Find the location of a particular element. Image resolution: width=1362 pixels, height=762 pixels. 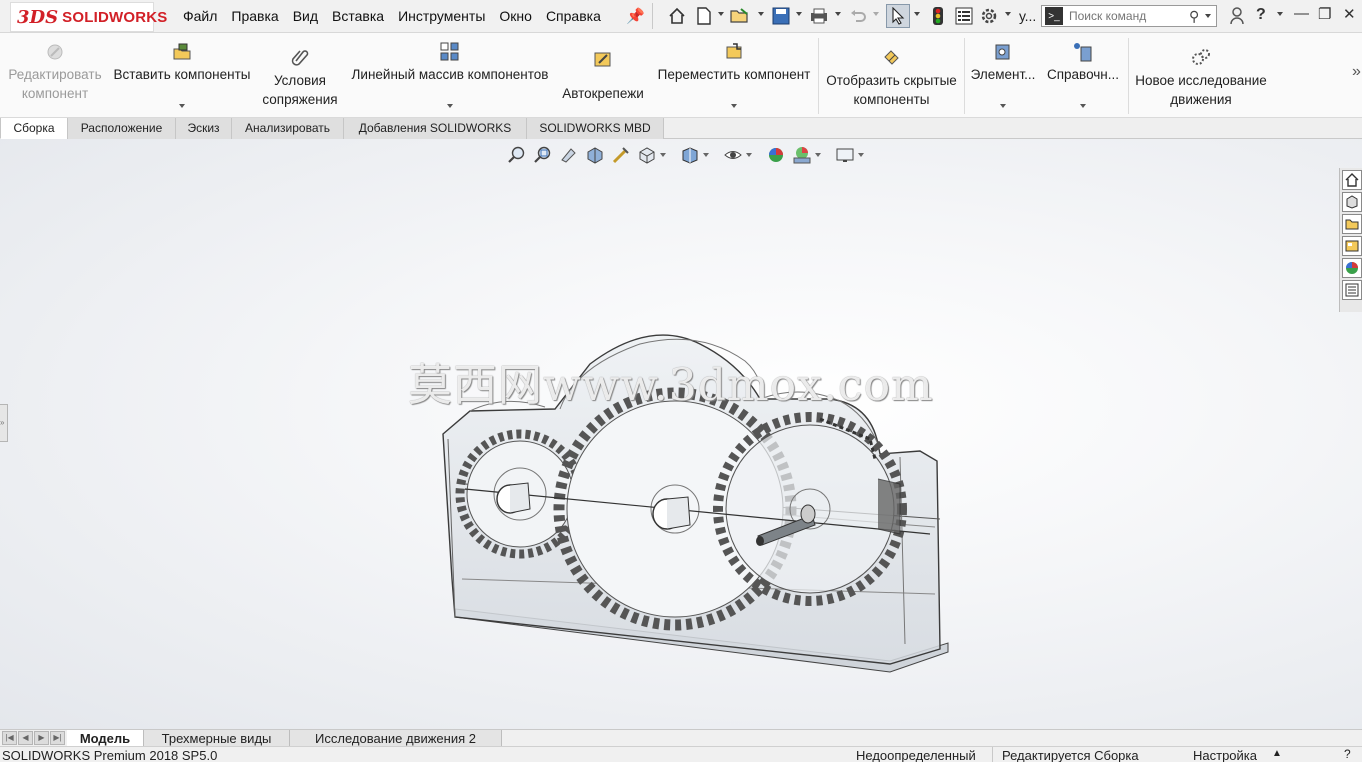

chevron-up-icon: ▲ is located at coordinates (1277, 753).